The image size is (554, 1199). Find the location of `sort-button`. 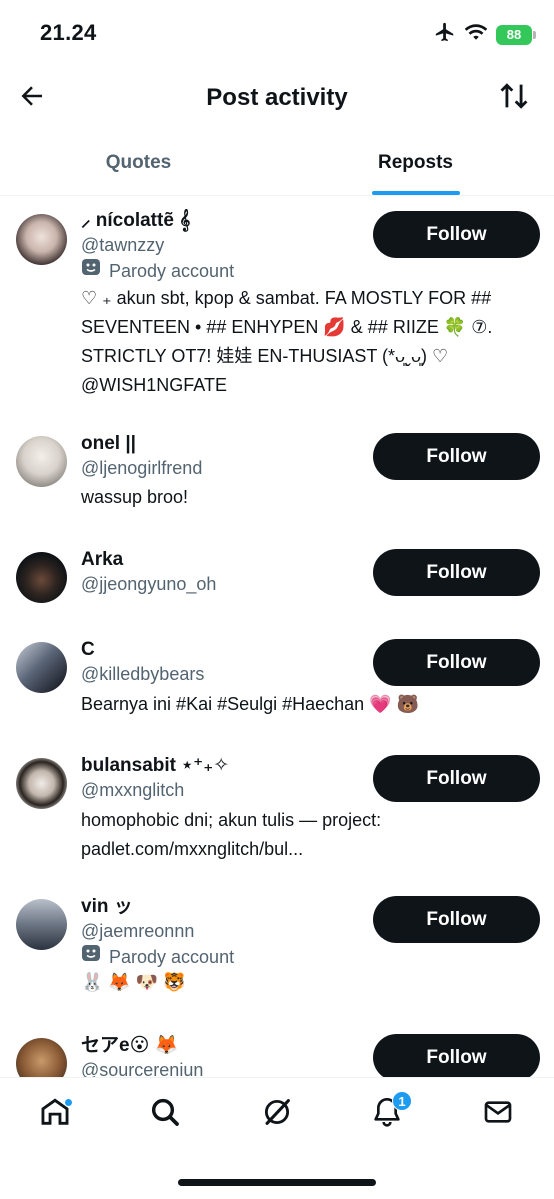

sort-button is located at coordinates (514, 98).